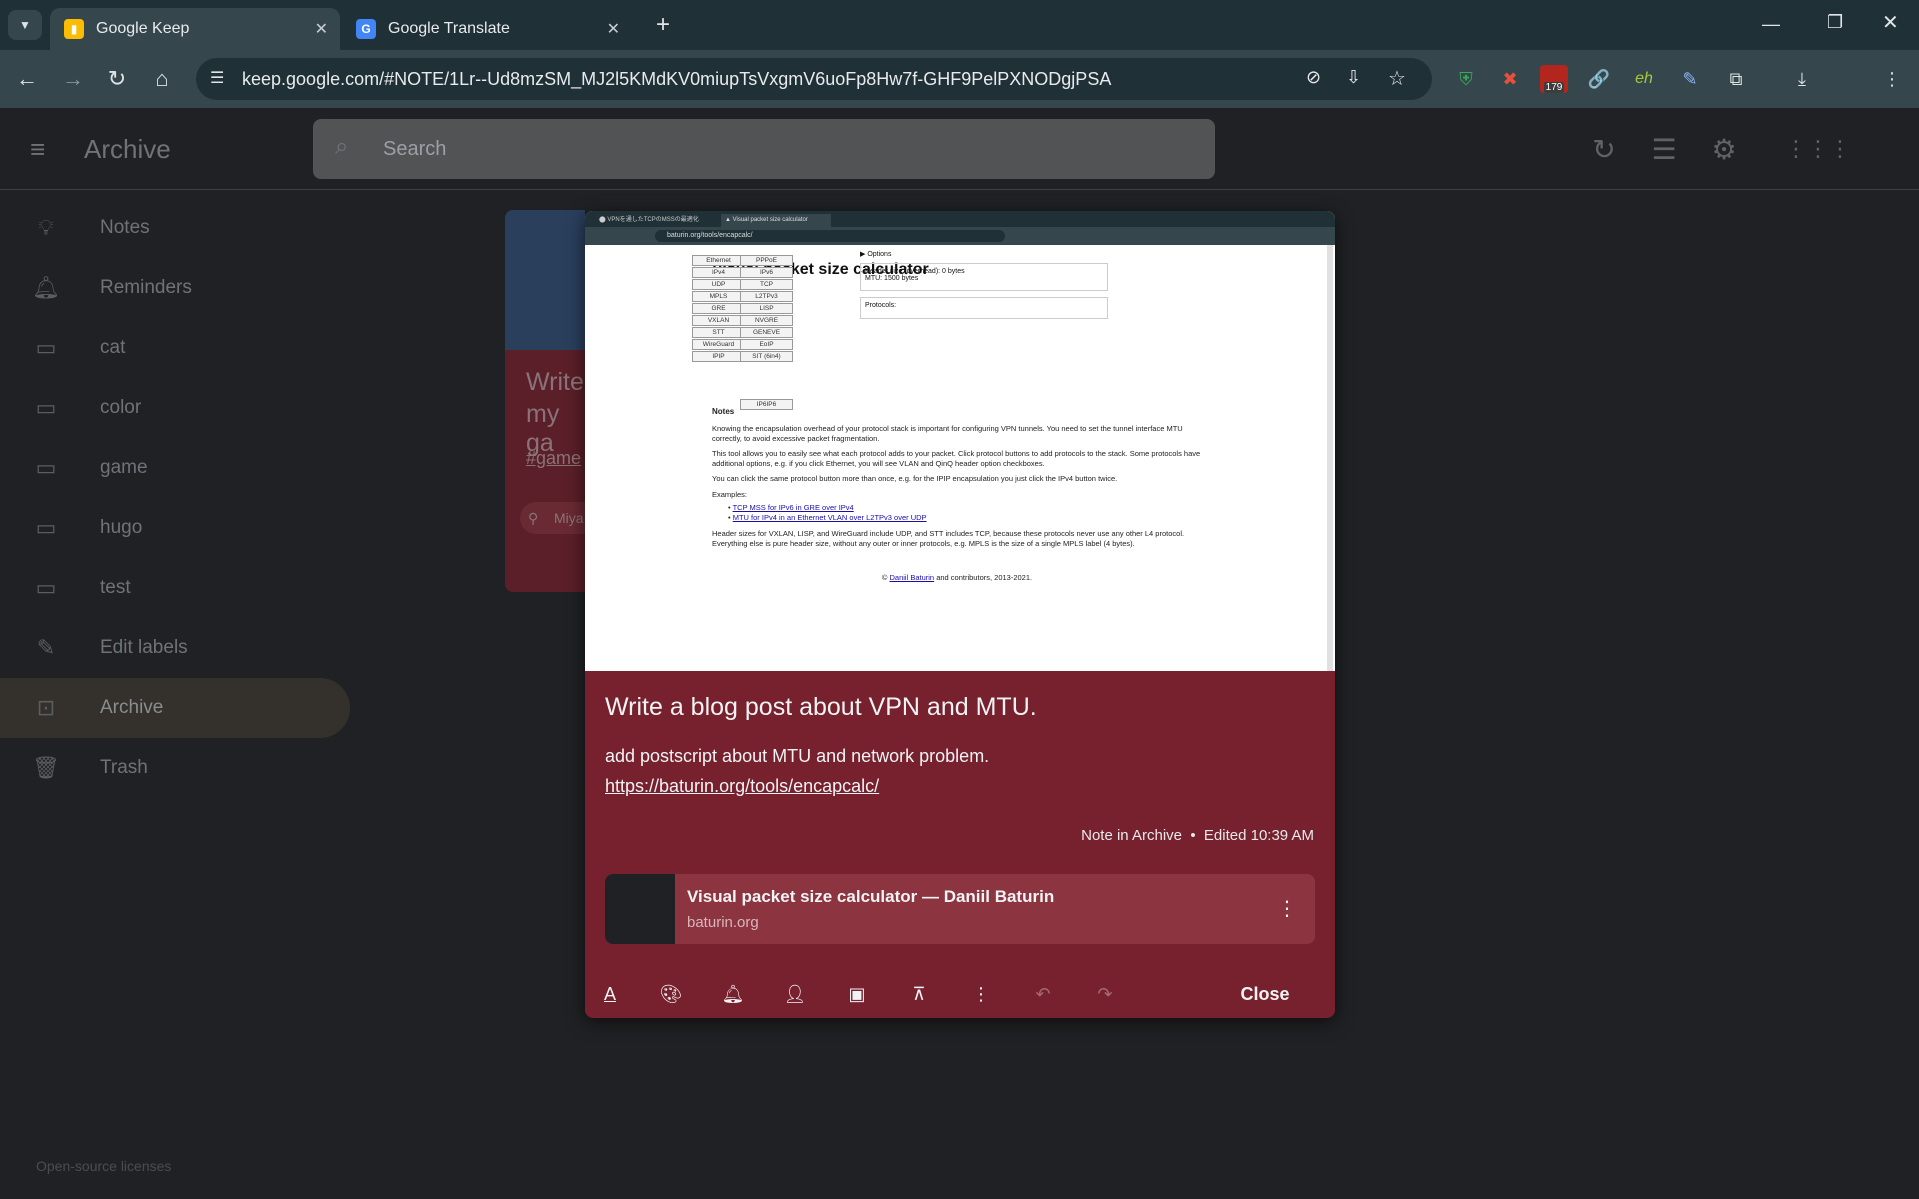 The width and height of the screenshot is (1919, 1199). What do you see at coordinates (545, 401) in the screenshot?
I see `archived-note-card: Write my ga #game ⚲ Miya` at bounding box center [545, 401].